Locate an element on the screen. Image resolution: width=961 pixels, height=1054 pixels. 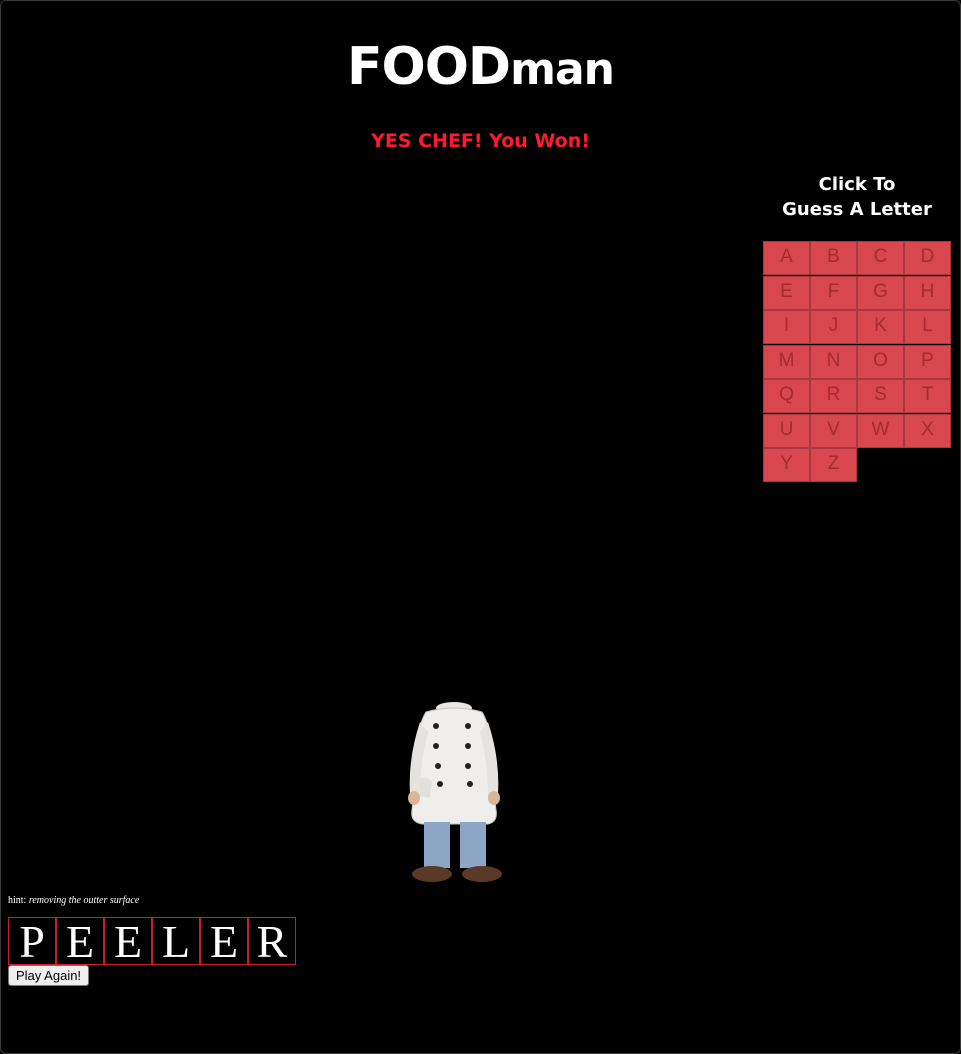
hint-label: hint: is located at coordinates (17, 900).